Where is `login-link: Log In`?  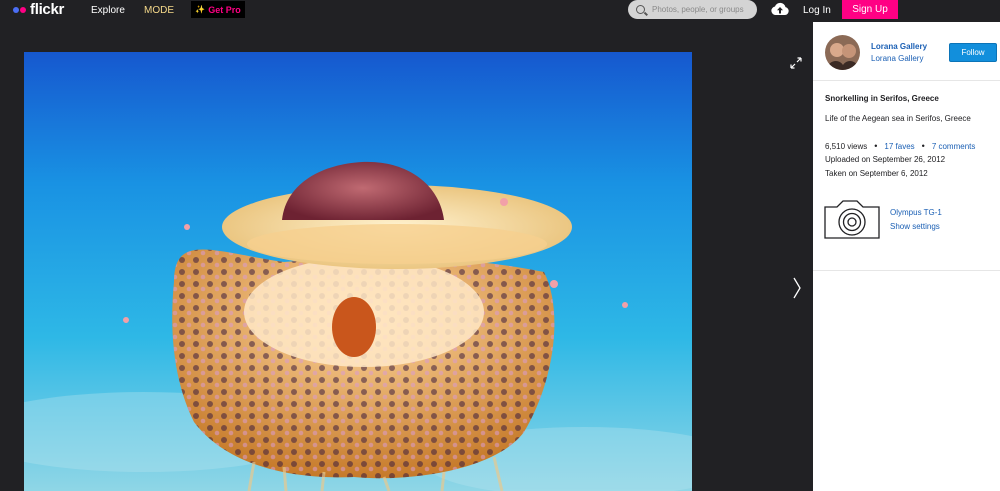 login-link: Log In is located at coordinates (817, 10).